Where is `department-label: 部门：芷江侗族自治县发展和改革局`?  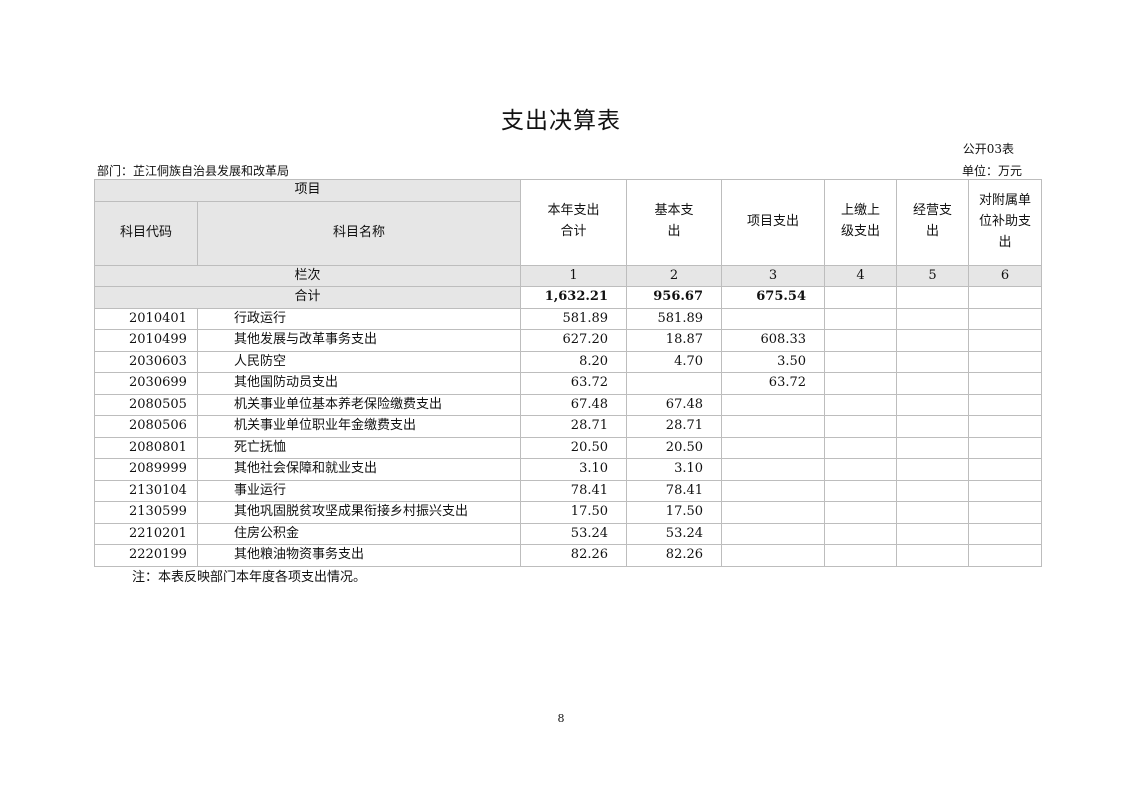 department-label: 部门：芷江侗族自治县发展和改革局 is located at coordinates (193, 171).